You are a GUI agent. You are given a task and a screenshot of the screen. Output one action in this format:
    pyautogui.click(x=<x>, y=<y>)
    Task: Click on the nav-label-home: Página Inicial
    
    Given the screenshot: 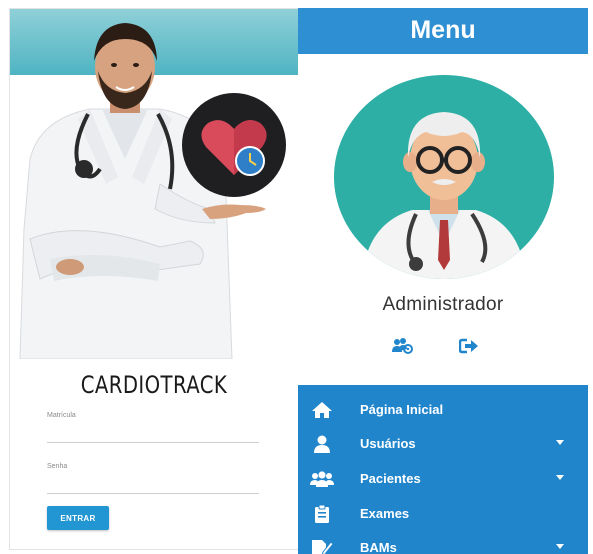 What is the action you would take?
    pyautogui.click(x=402, y=409)
    